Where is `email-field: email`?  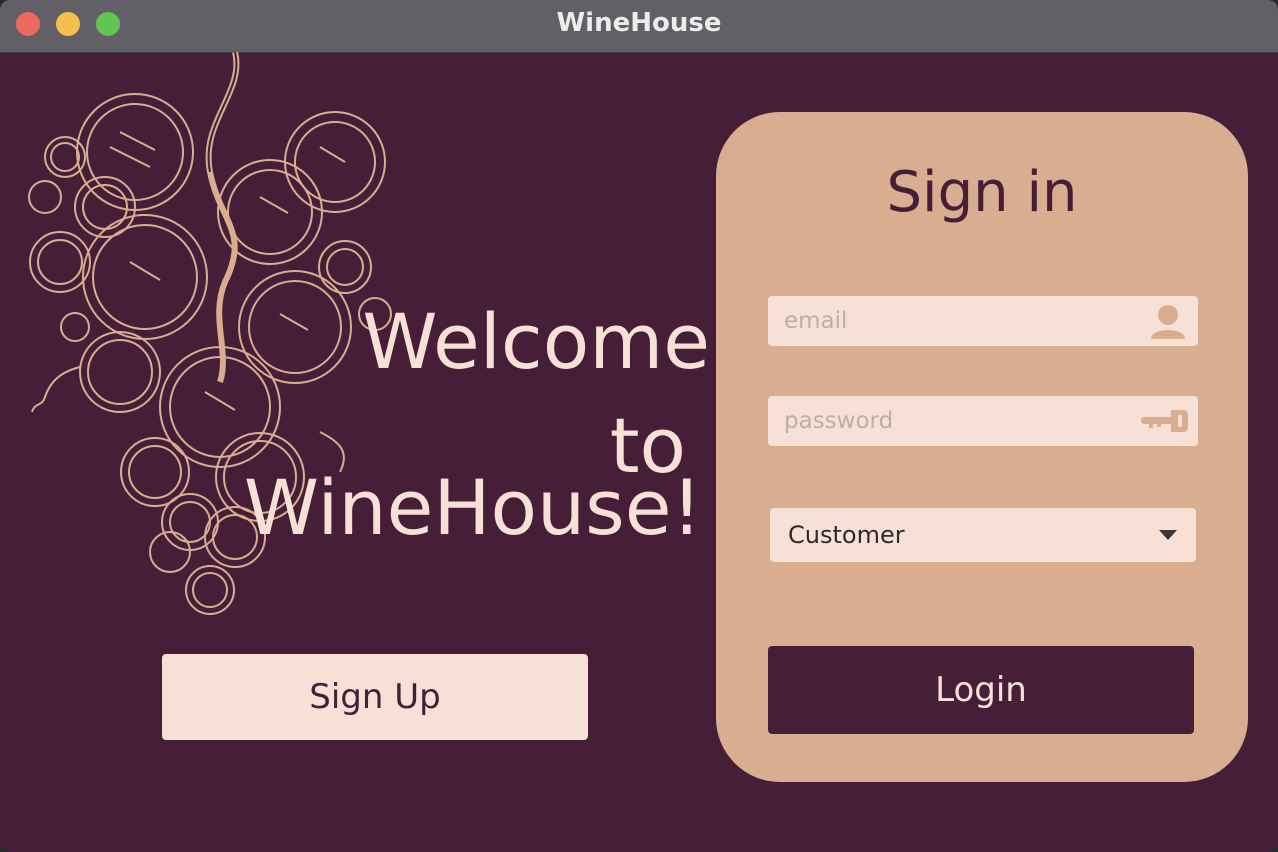 email-field: email is located at coordinates (983, 321).